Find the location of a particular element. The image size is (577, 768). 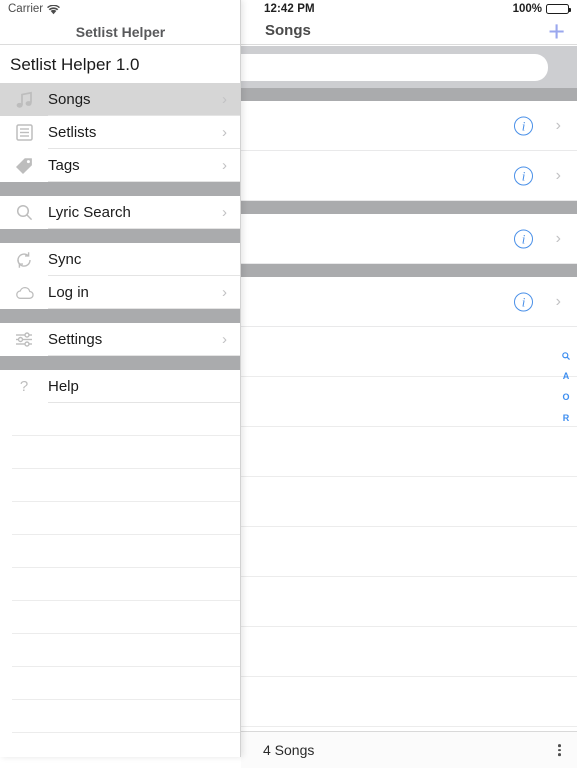

sidebar-item-songs: Songs › is located at coordinates (120, 99).